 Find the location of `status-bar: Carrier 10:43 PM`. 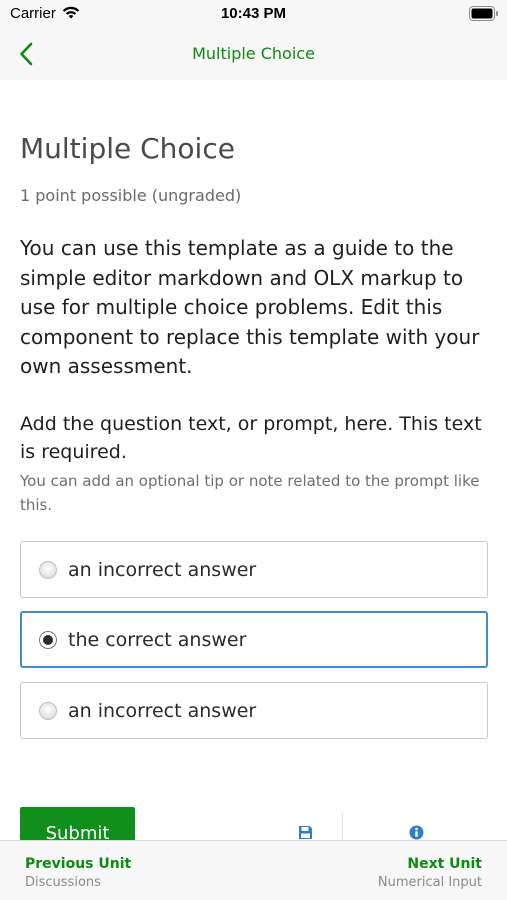

status-bar: Carrier 10:43 PM is located at coordinates (253, 14).